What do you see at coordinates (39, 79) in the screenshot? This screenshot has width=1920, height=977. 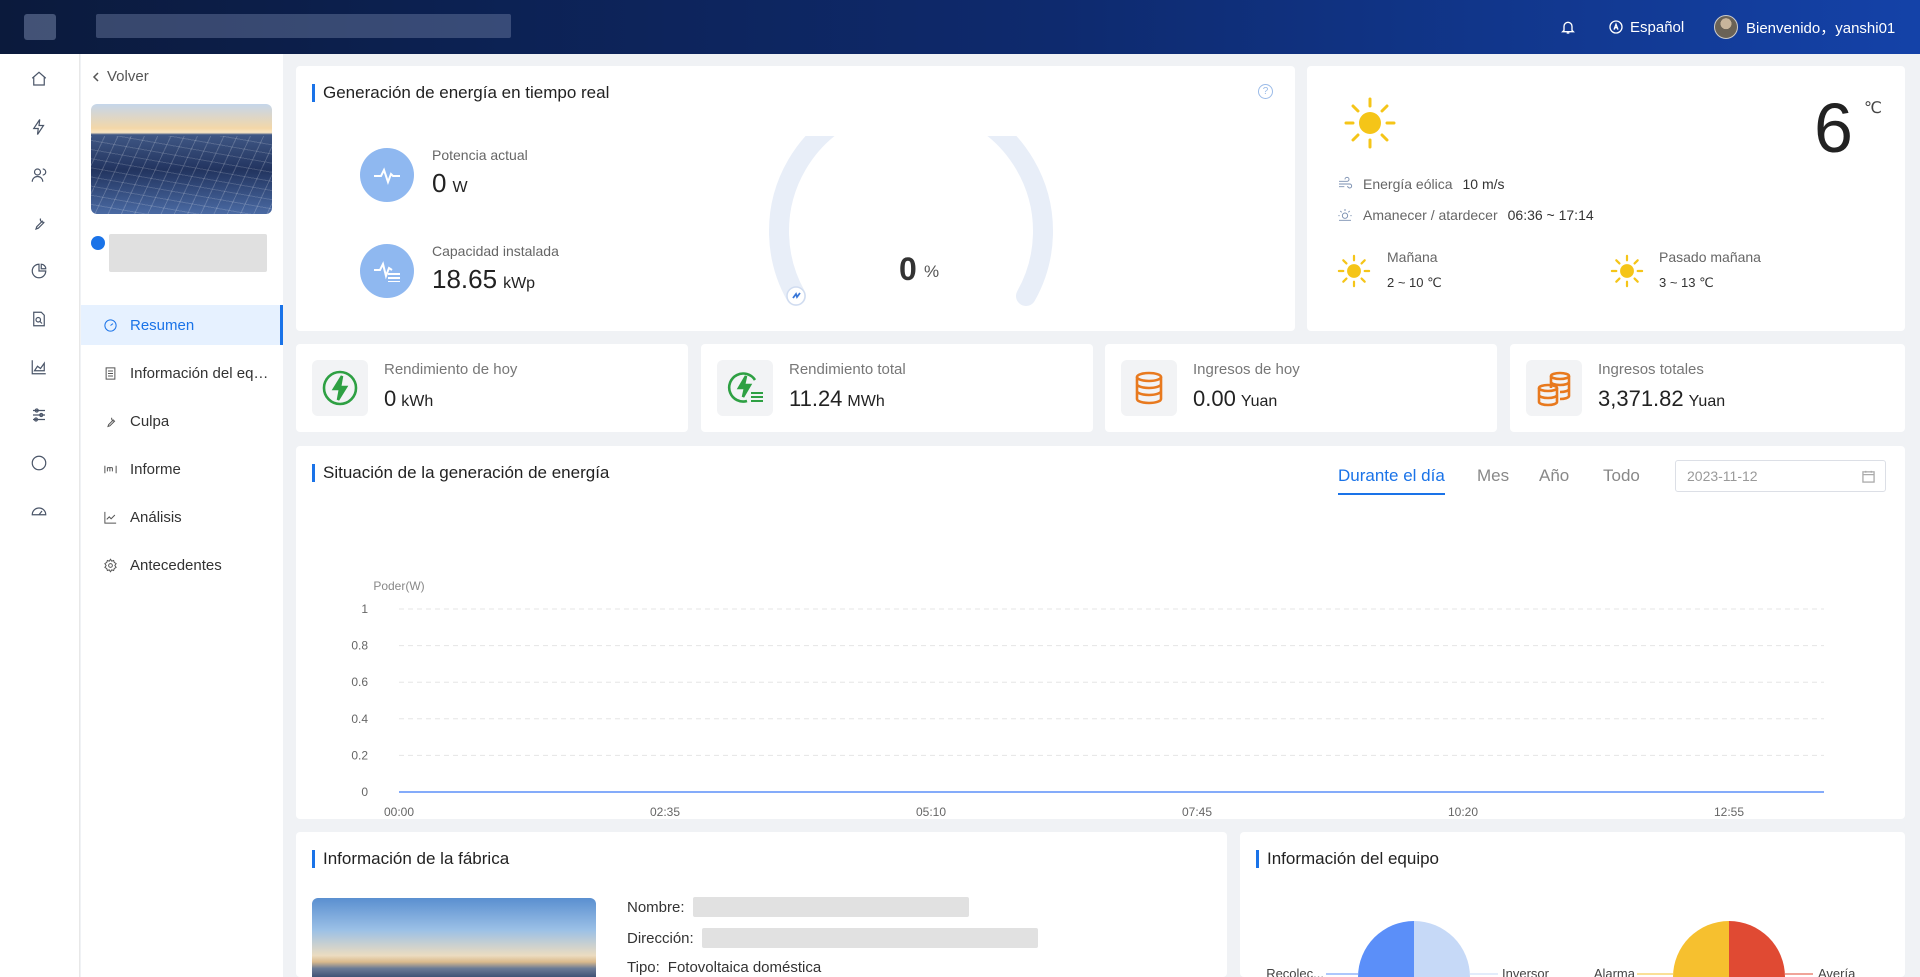 I see `home-icon` at bounding box center [39, 79].